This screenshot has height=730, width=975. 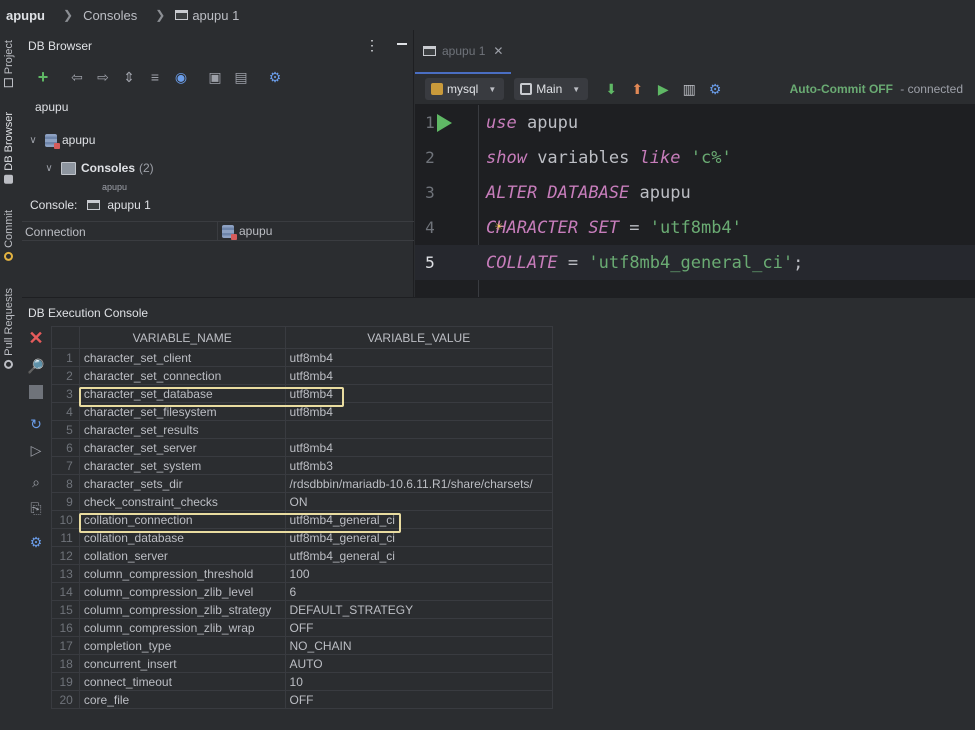 What do you see at coordinates (182, 501) in the screenshot?
I see `variable-name-cell: check_constraint_checks` at bounding box center [182, 501].